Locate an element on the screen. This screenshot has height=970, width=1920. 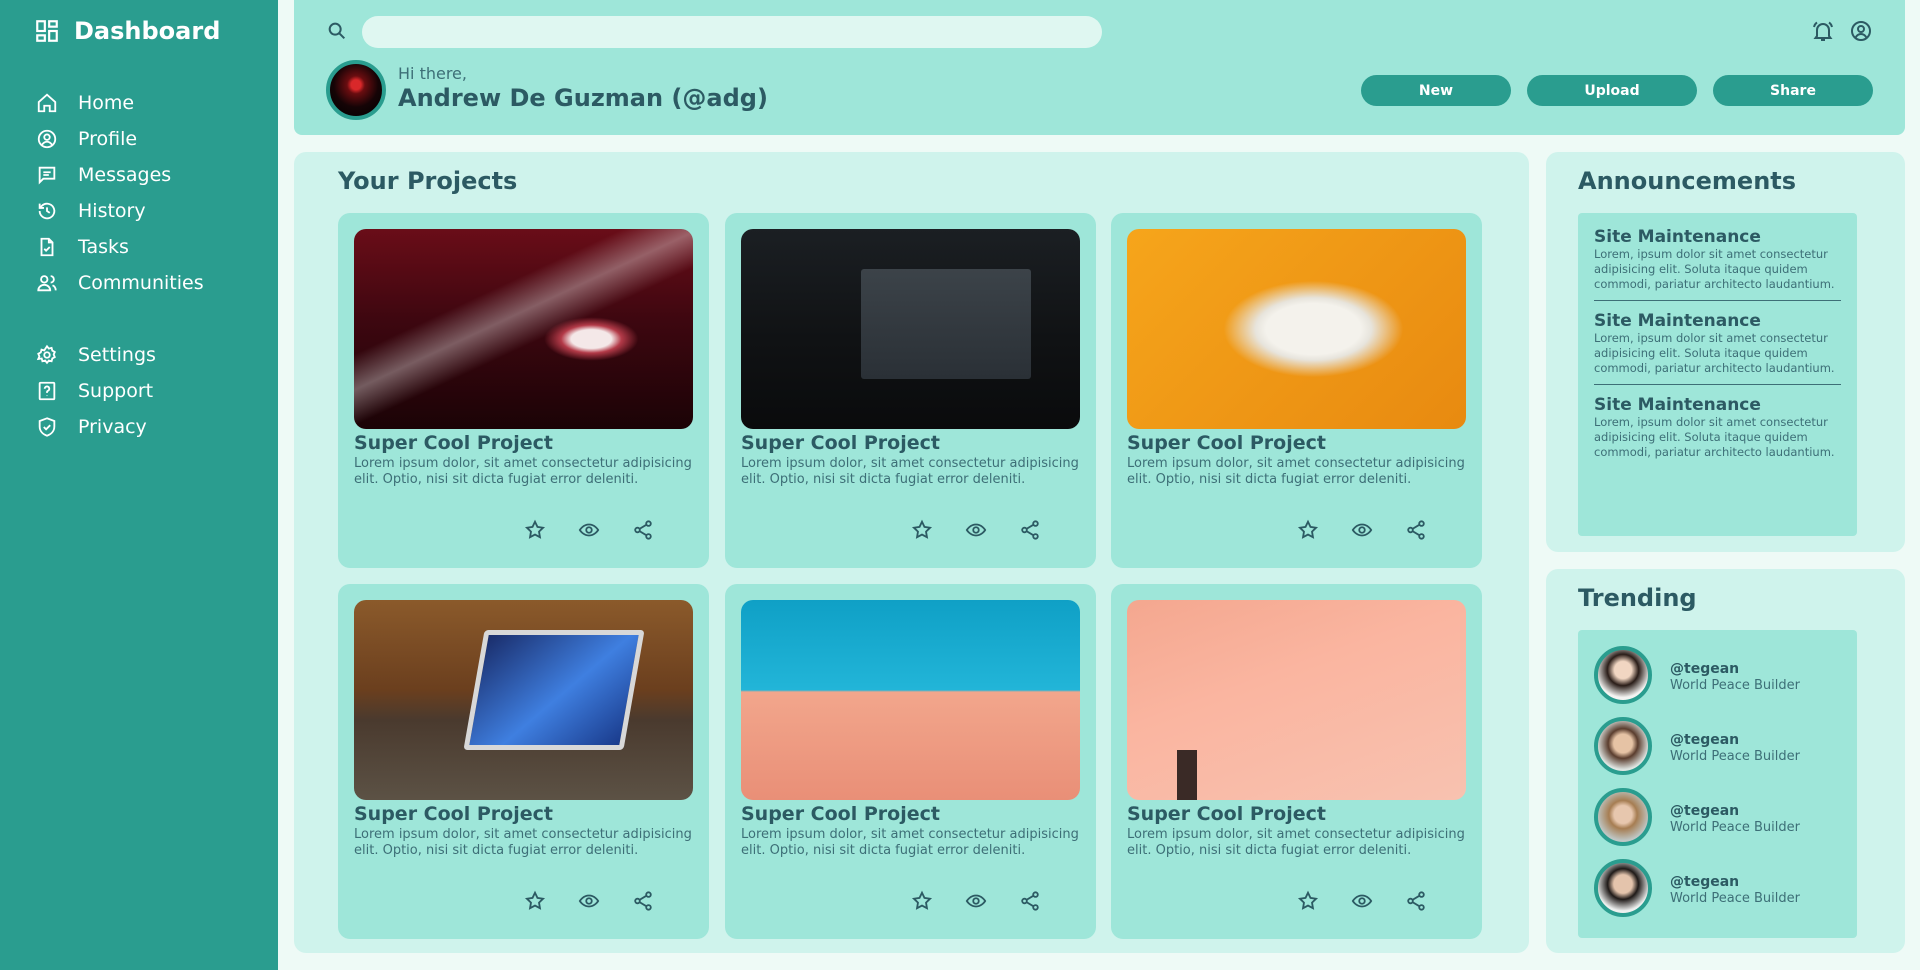
dashboard-icon is located at coordinates (47, 31).